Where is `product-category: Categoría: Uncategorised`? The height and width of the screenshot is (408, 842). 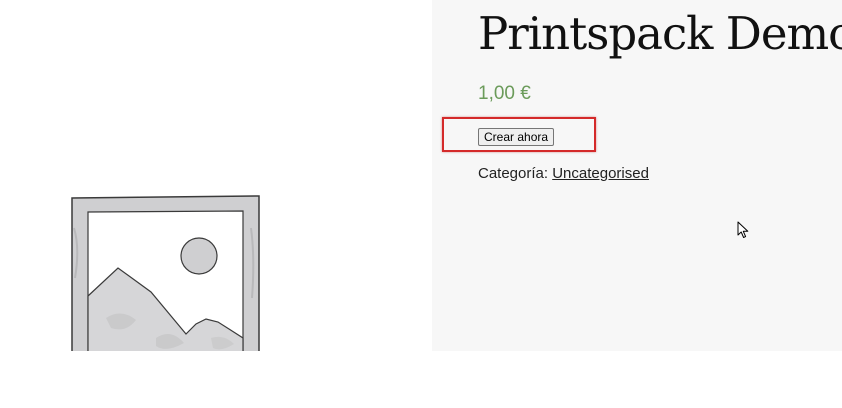
product-category: Categoría: Uncategorised is located at coordinates (563, 174).